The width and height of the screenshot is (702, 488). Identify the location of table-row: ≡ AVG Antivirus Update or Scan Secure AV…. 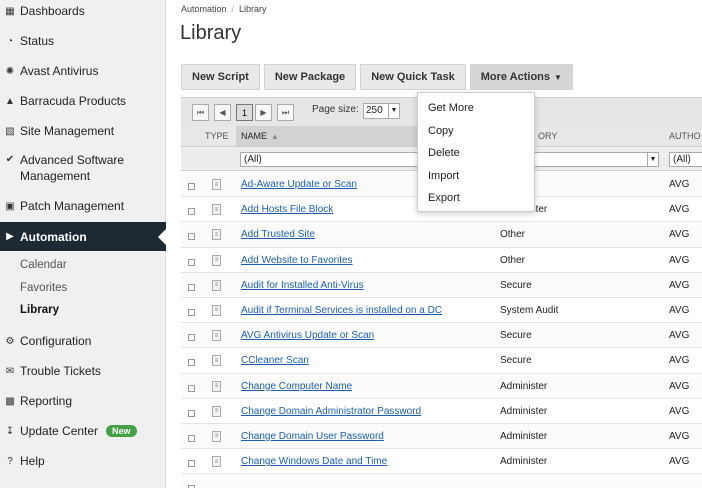
(441, 336).